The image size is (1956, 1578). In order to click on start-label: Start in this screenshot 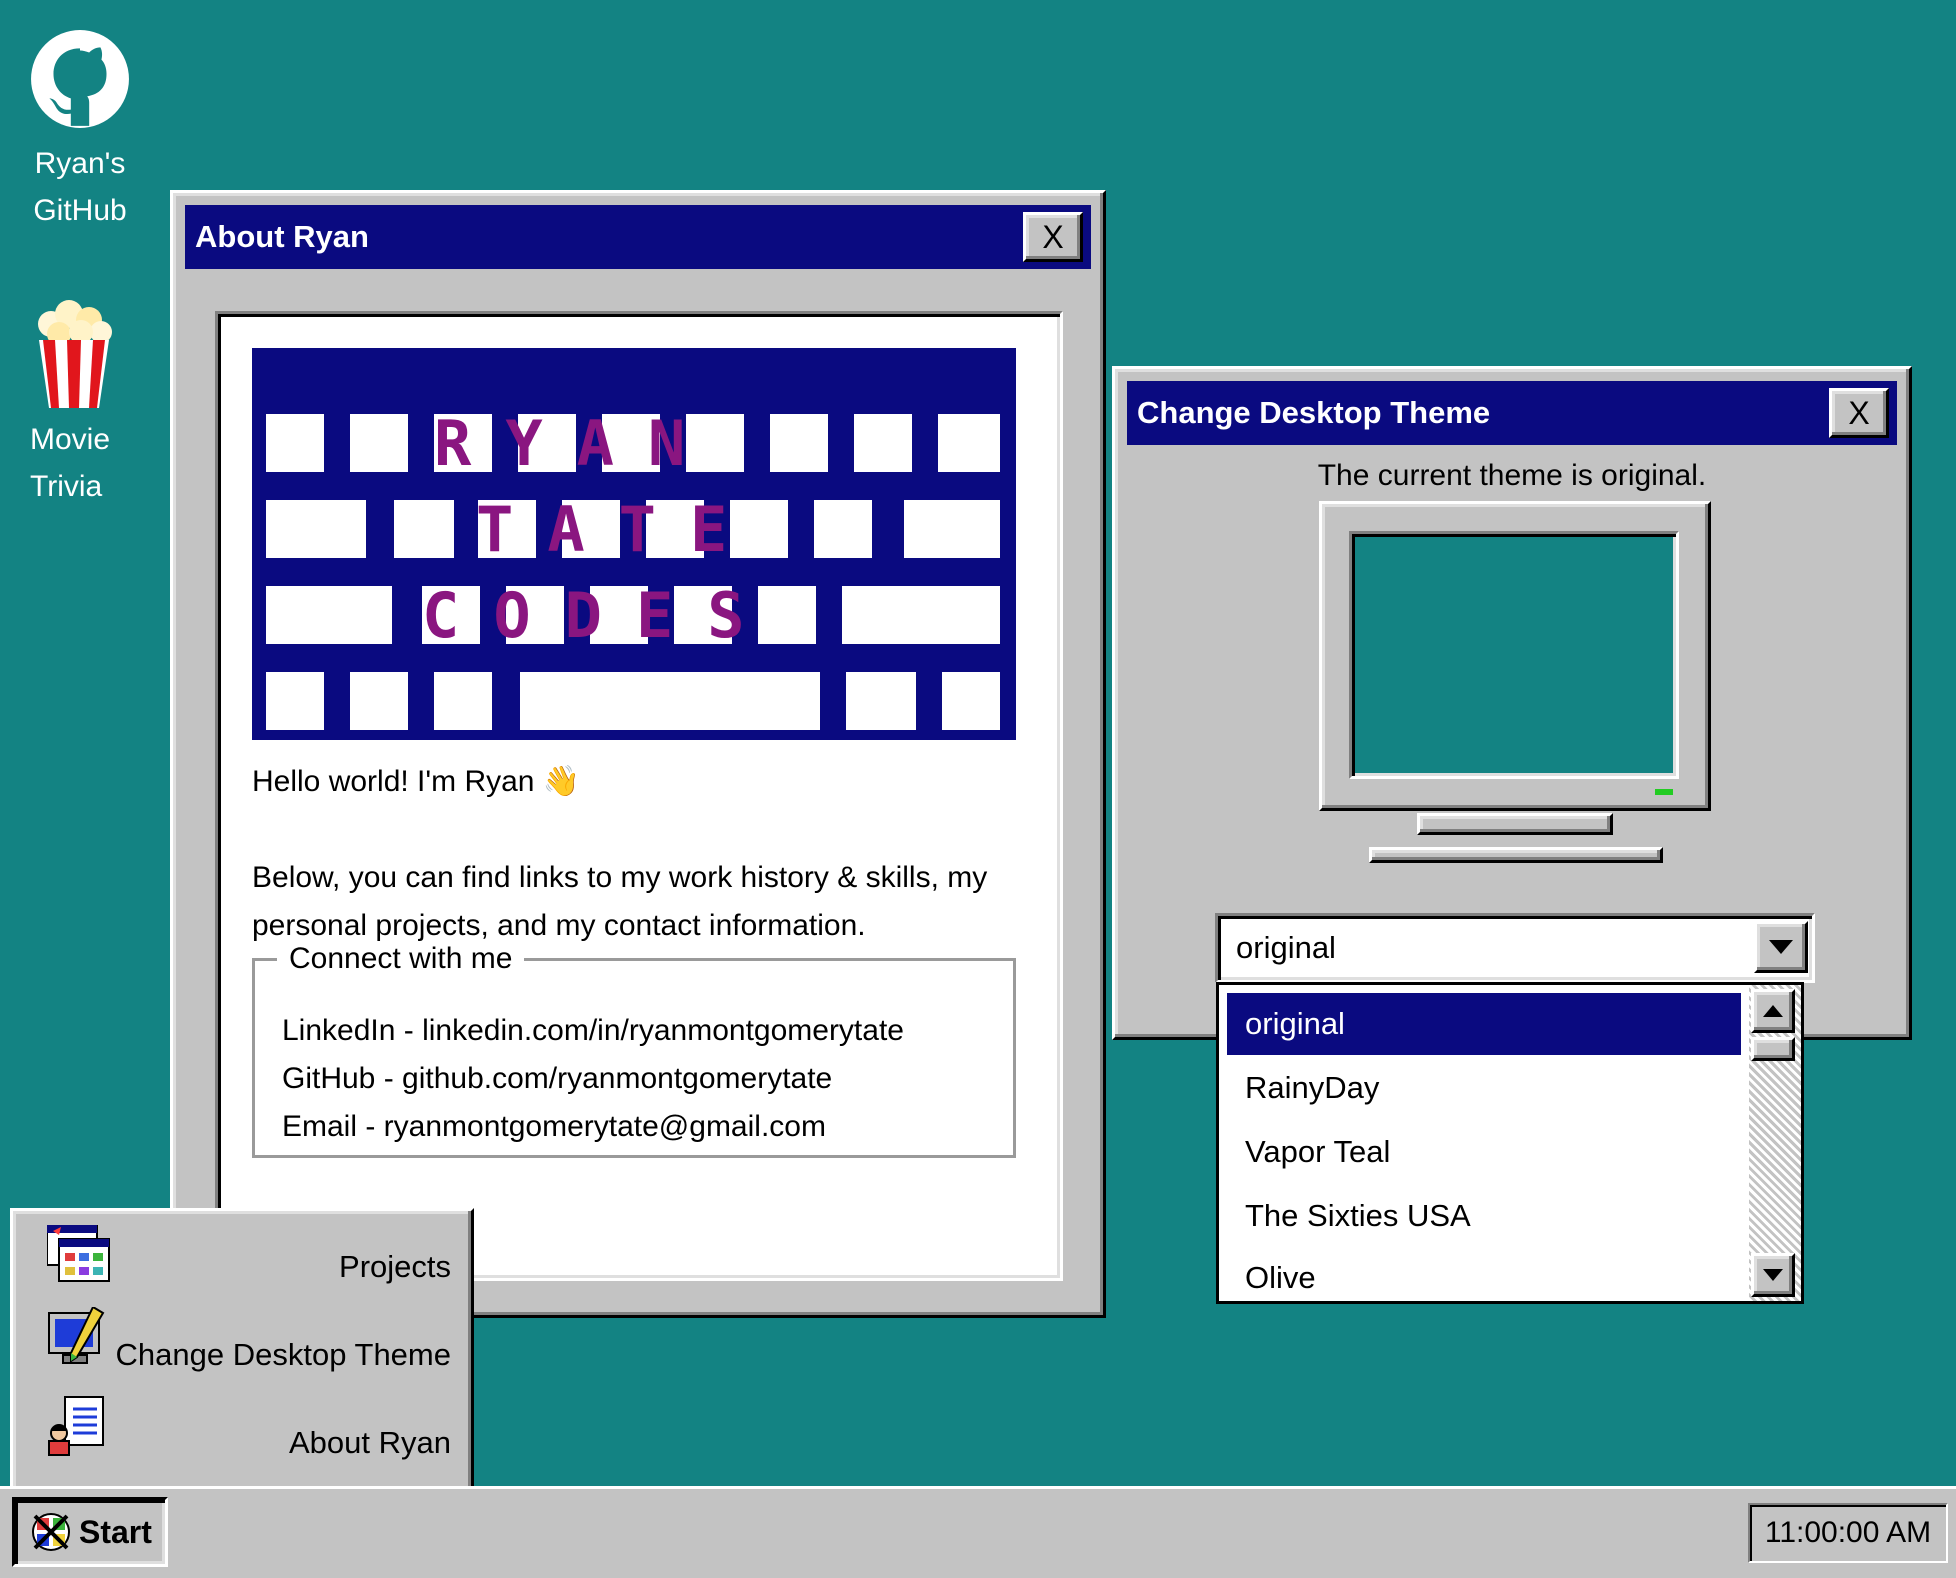, I will do `click(115, 1531)`.